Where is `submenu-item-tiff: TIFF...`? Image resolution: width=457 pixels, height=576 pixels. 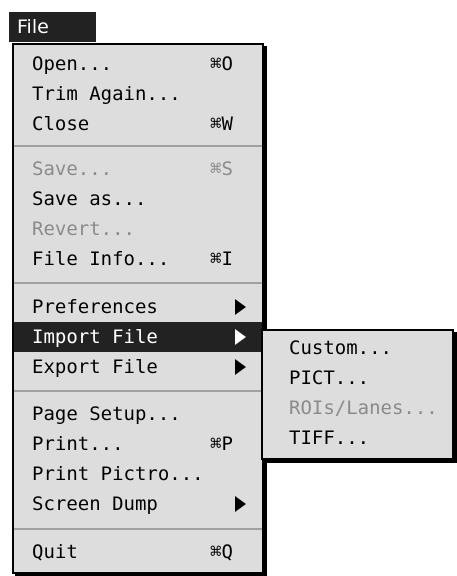
submenu-item-tiff: TIFF... is located at coordinates (357, 438).